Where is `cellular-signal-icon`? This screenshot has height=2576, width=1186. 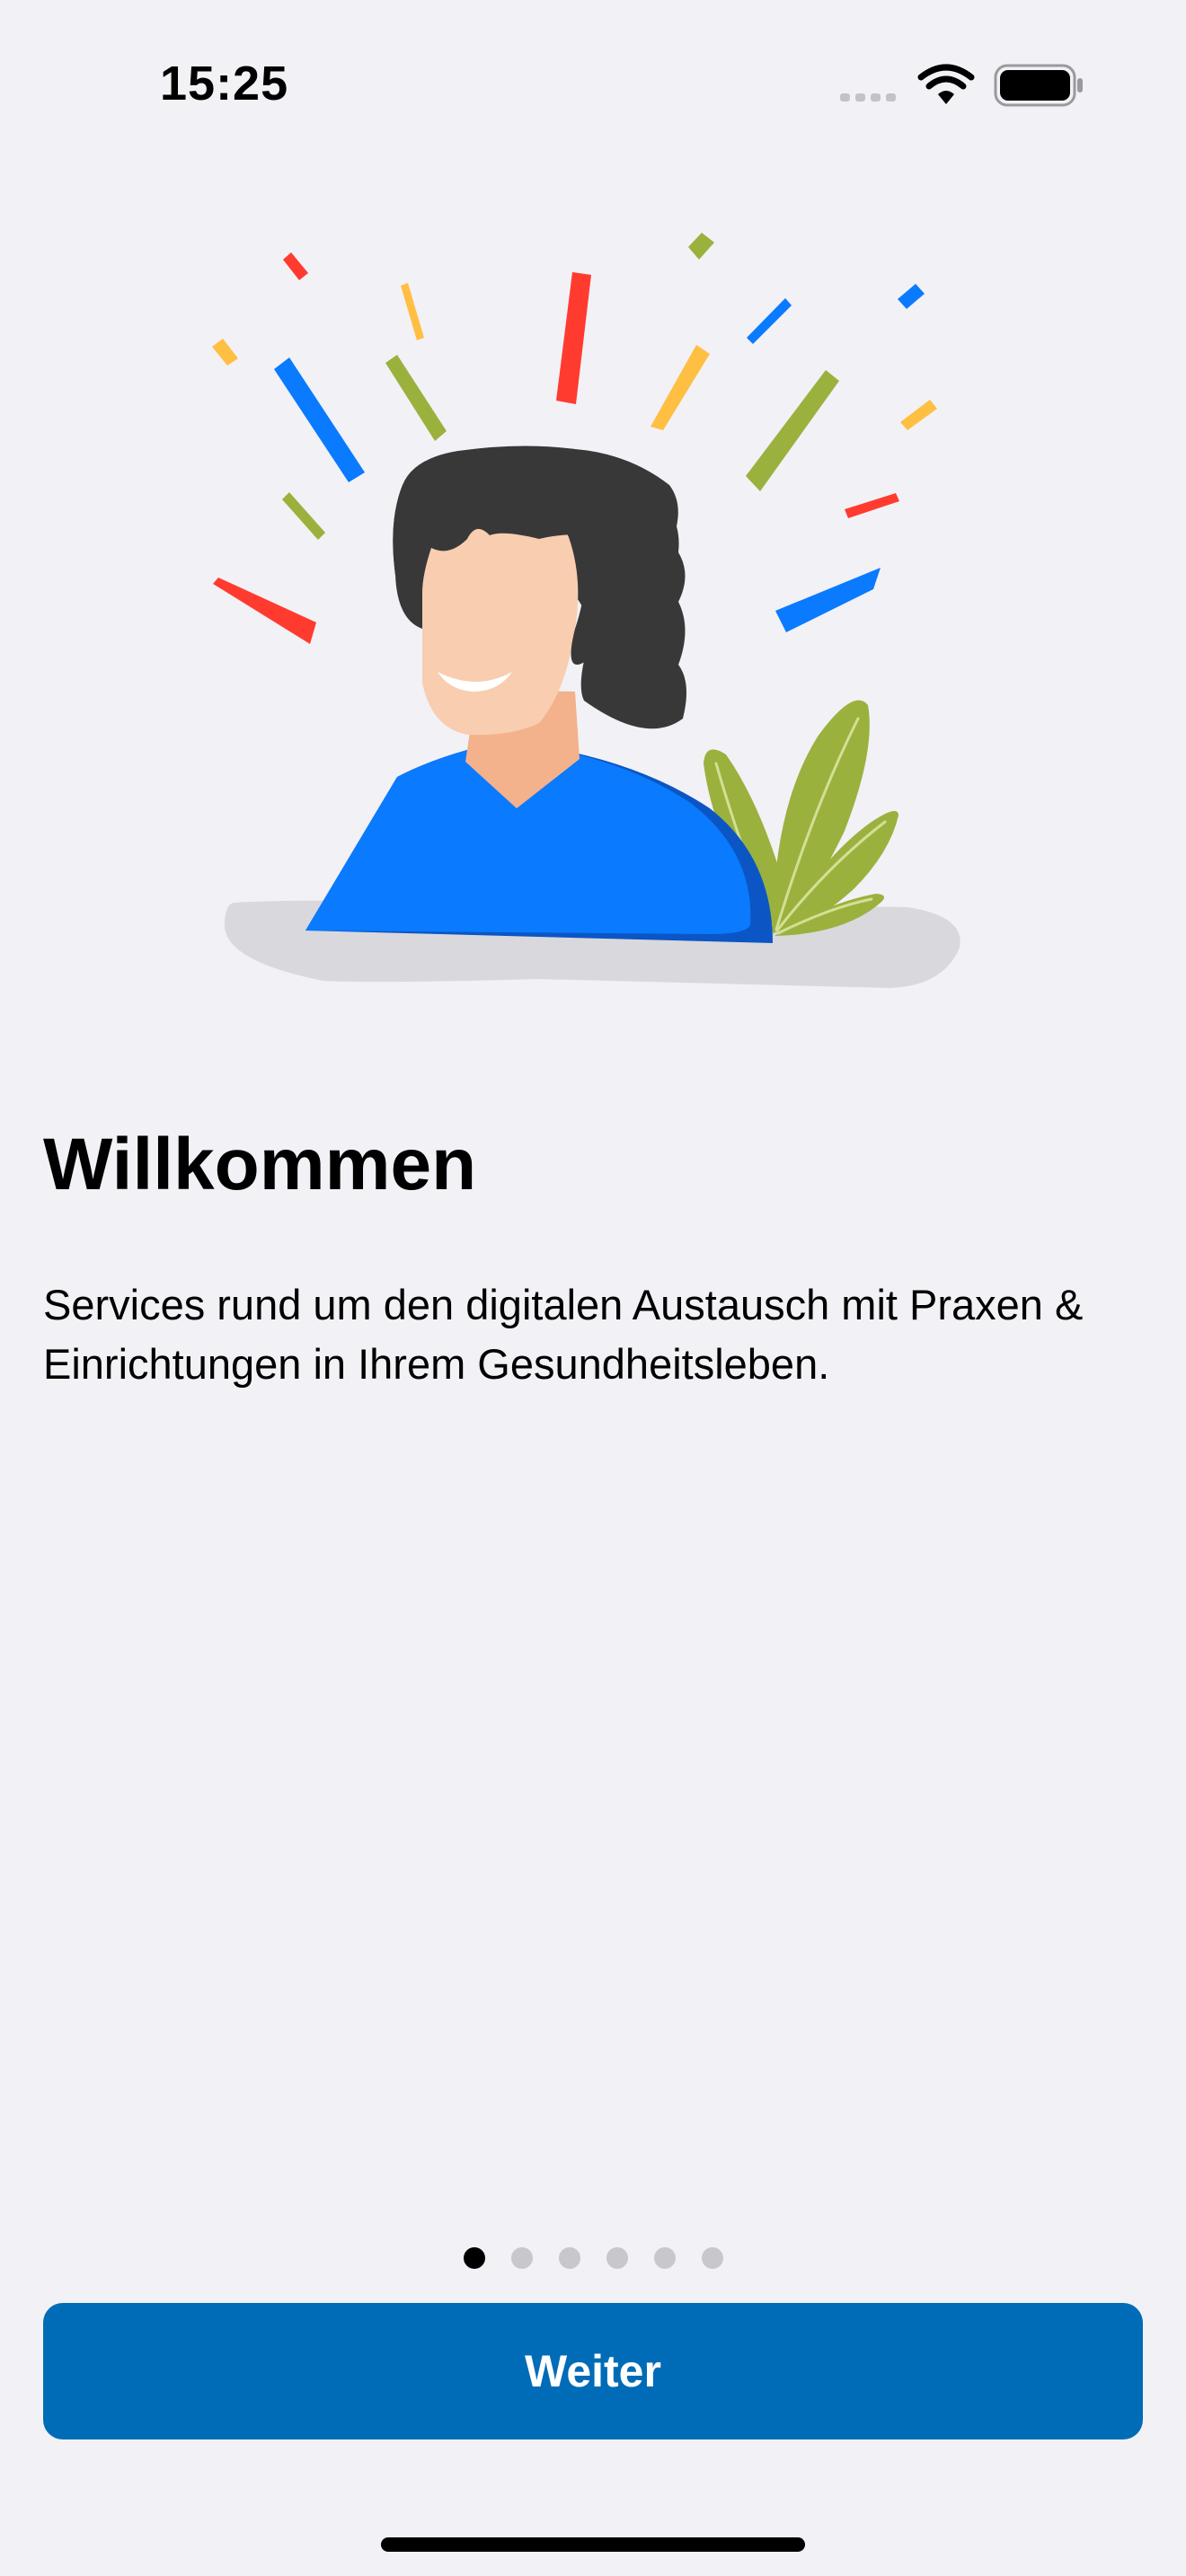
cellular-signal-icon is located at coordinates (868, 97).